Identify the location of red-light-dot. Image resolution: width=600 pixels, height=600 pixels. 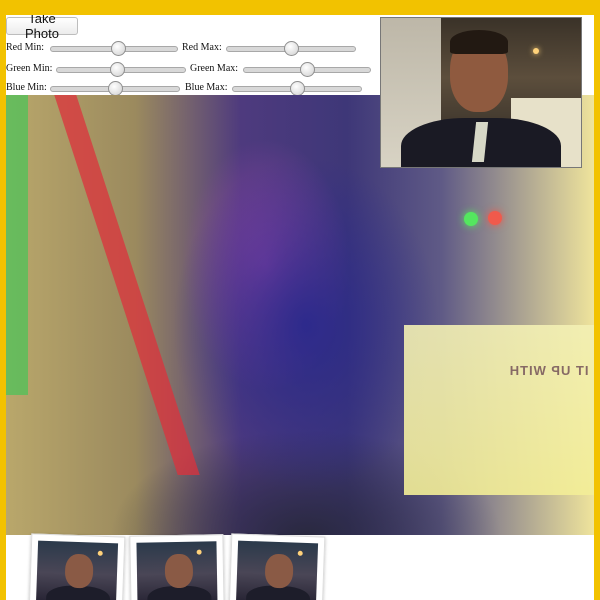
(495, 218).